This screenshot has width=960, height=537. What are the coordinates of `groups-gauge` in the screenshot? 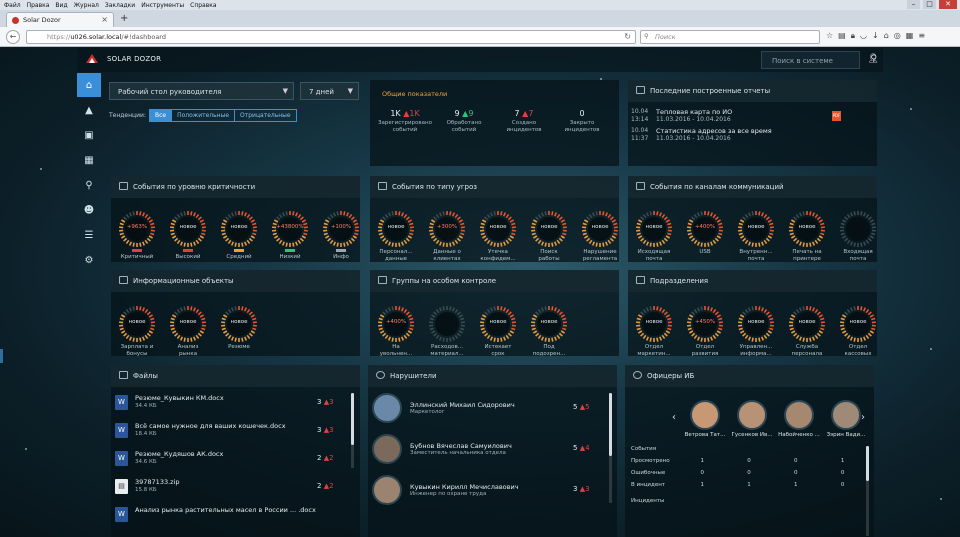 It's located at (447, 324).